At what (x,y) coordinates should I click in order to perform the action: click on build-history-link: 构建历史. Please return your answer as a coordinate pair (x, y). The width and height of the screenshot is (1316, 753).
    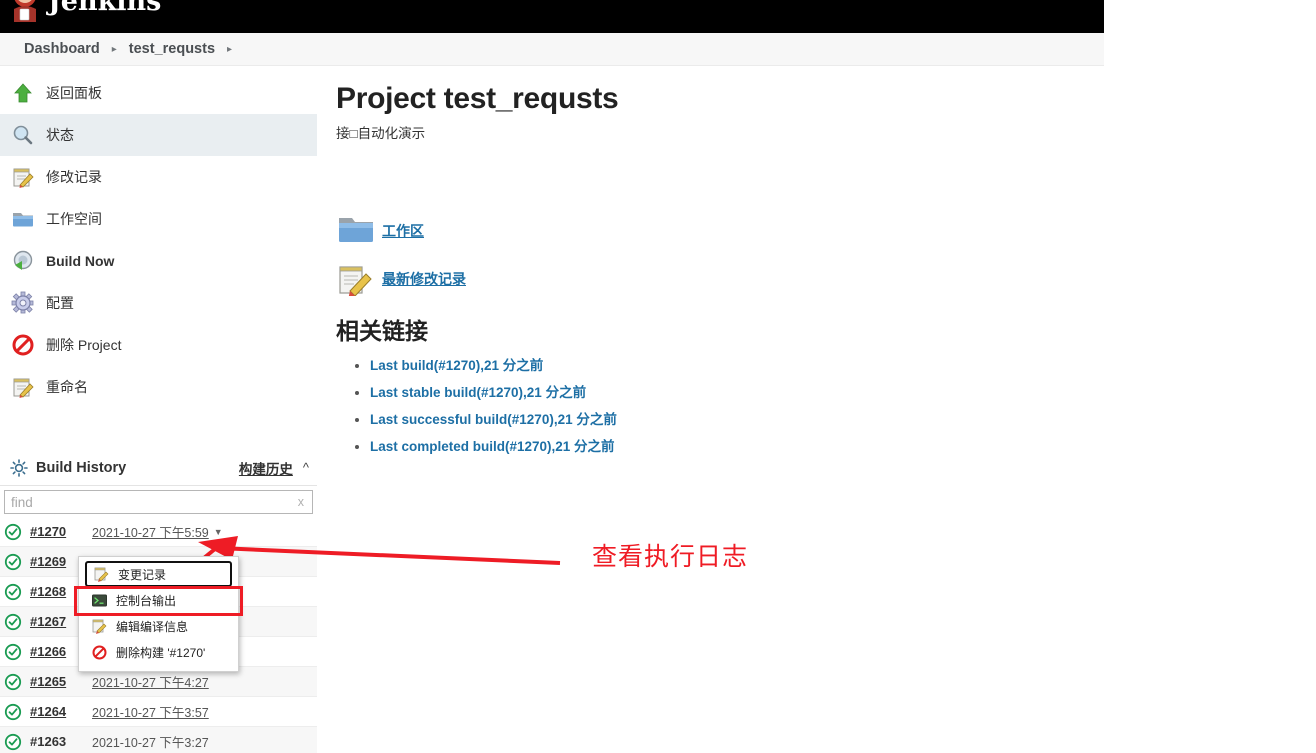
    Looking at the image, I should click on (266, 468).